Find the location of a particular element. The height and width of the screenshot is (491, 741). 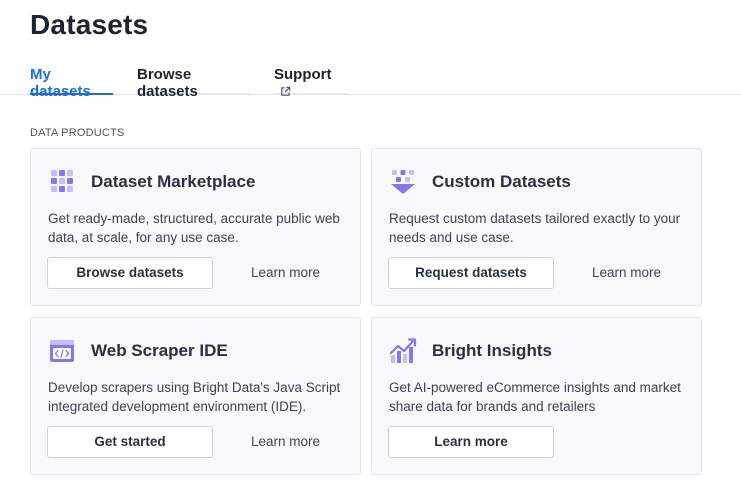

browse-datasets-button: Browse datasets is located at coordinates (130, 273).